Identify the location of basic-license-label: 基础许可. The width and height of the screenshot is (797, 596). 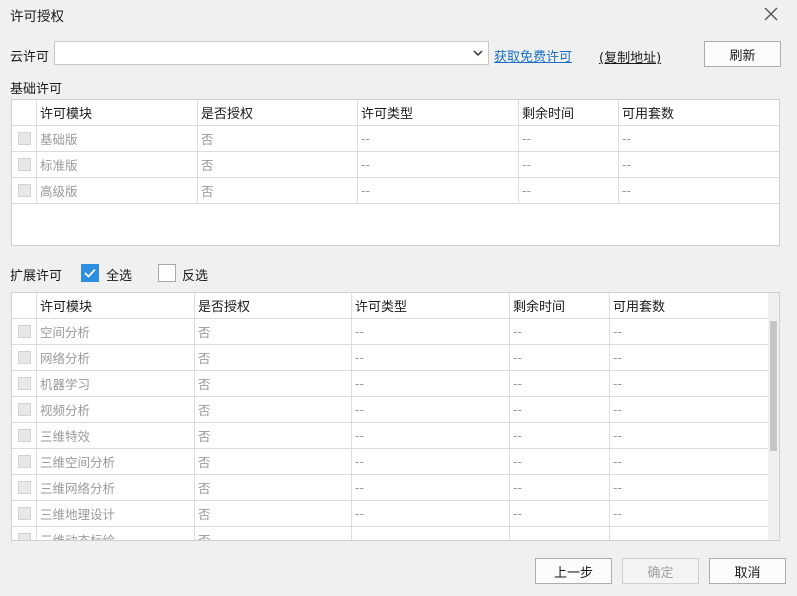
(36, 89).